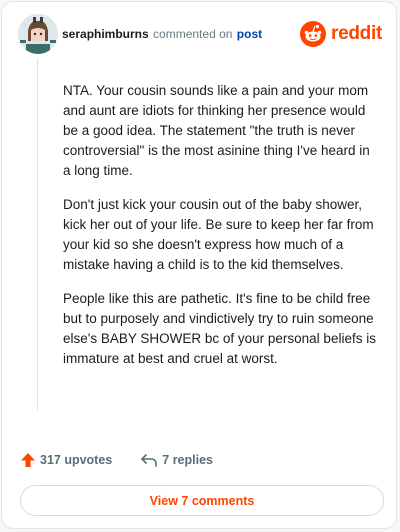  I want to click on reddit-logo-icon, so click(313, 34).